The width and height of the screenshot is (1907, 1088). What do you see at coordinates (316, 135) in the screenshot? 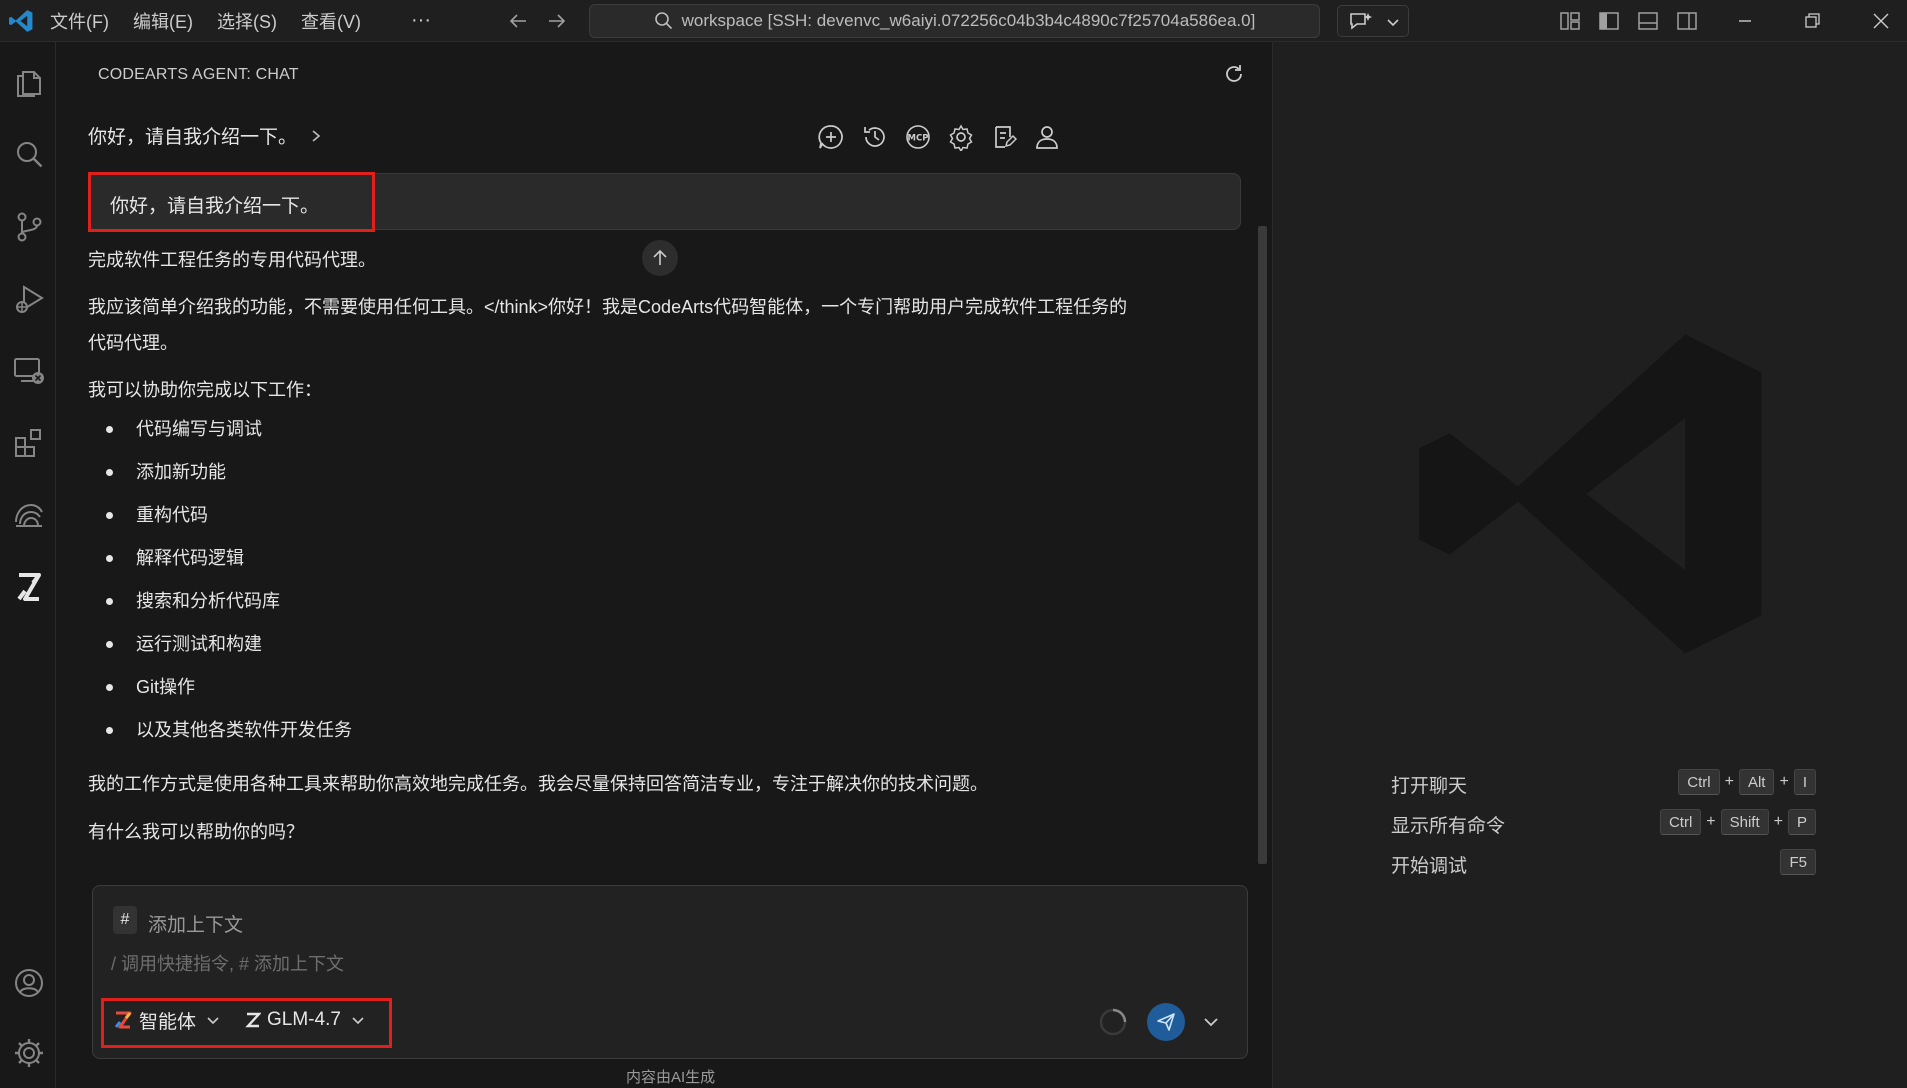
I see `chevron-right-icon` at bounding box center [316, 135].